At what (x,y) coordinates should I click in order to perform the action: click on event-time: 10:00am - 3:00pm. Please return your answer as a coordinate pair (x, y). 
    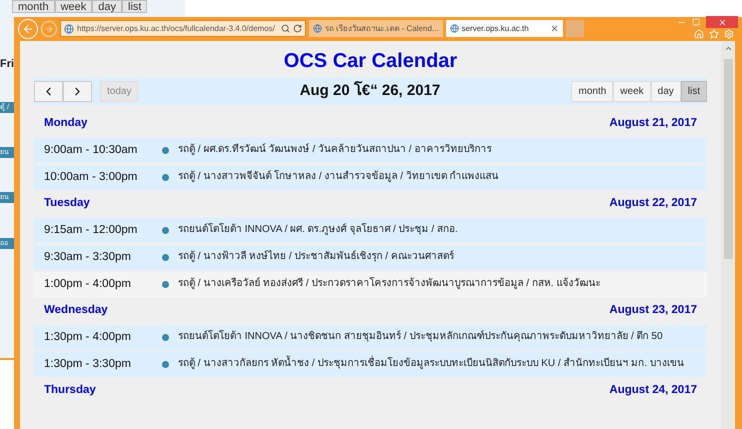
    Looking at the image, I should click on (91, 177).